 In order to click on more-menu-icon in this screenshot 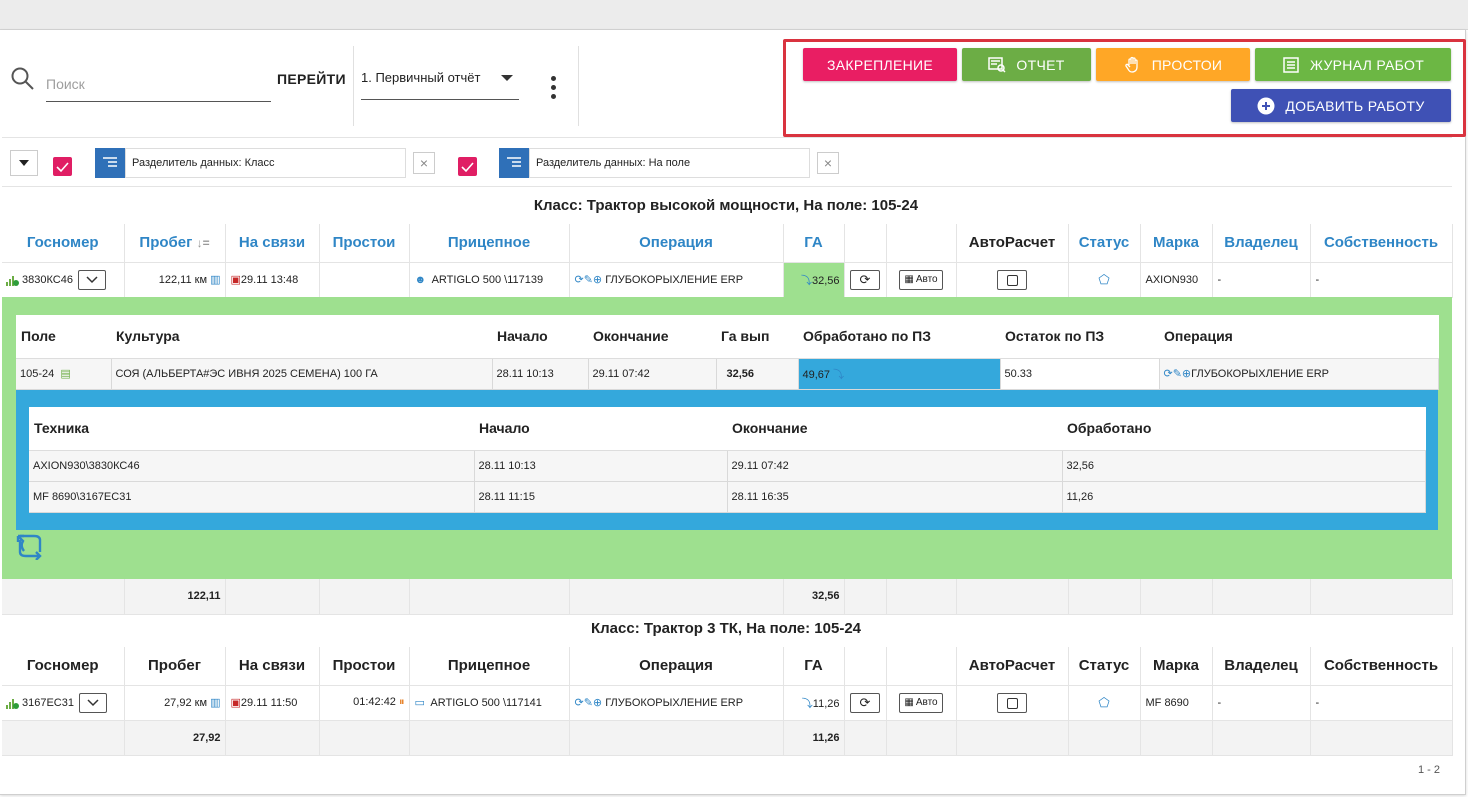, I will do `click(553, 90)`.